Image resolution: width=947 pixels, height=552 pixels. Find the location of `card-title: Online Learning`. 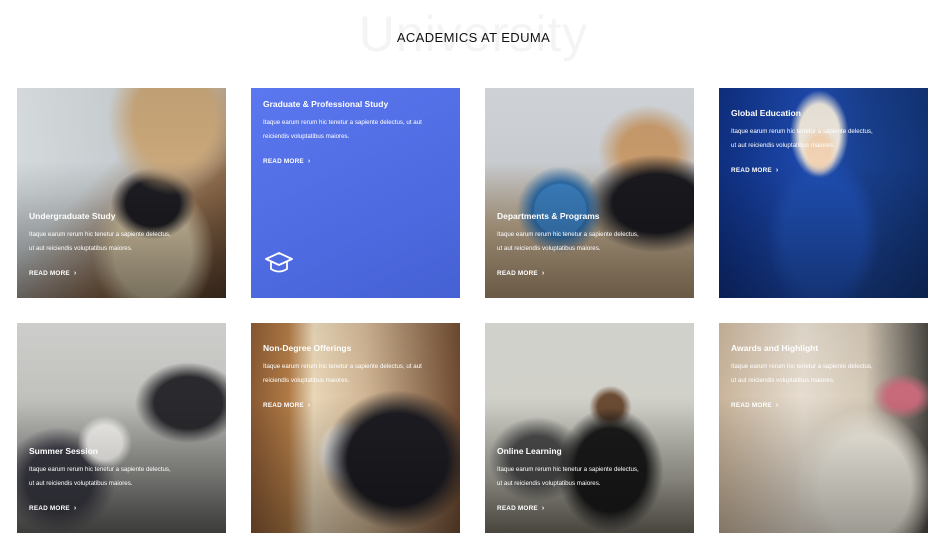

card-title: Online Learning is located at coordinates (590, 451).